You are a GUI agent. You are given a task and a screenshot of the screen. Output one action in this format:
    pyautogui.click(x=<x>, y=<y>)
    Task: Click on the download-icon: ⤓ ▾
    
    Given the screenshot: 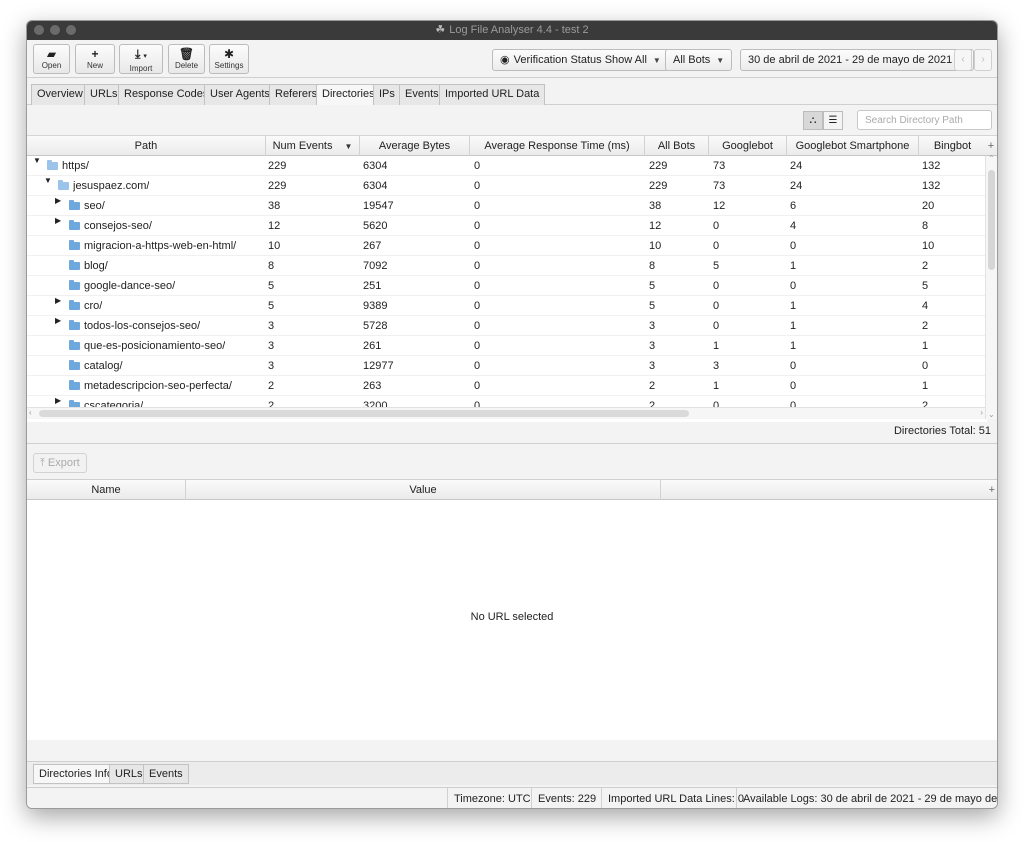 What is the action you would take?
    pyautogui.click(x=141, y=54)
    